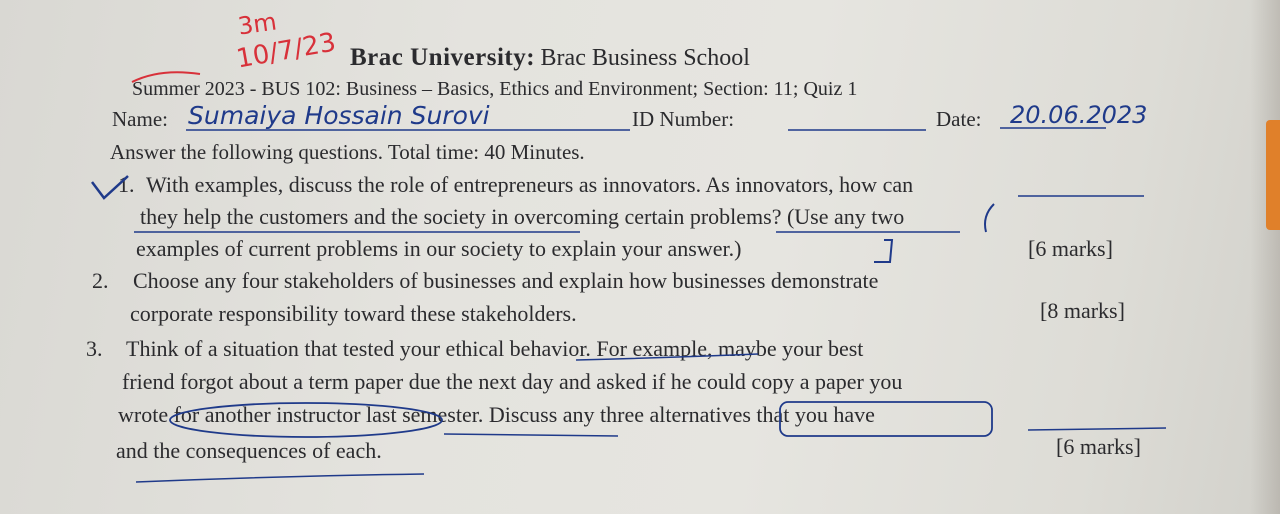  What do you see at coordinates (140, 119) in the screenshot?
I see `name-label: Name:` at bounding box center [140, 119].